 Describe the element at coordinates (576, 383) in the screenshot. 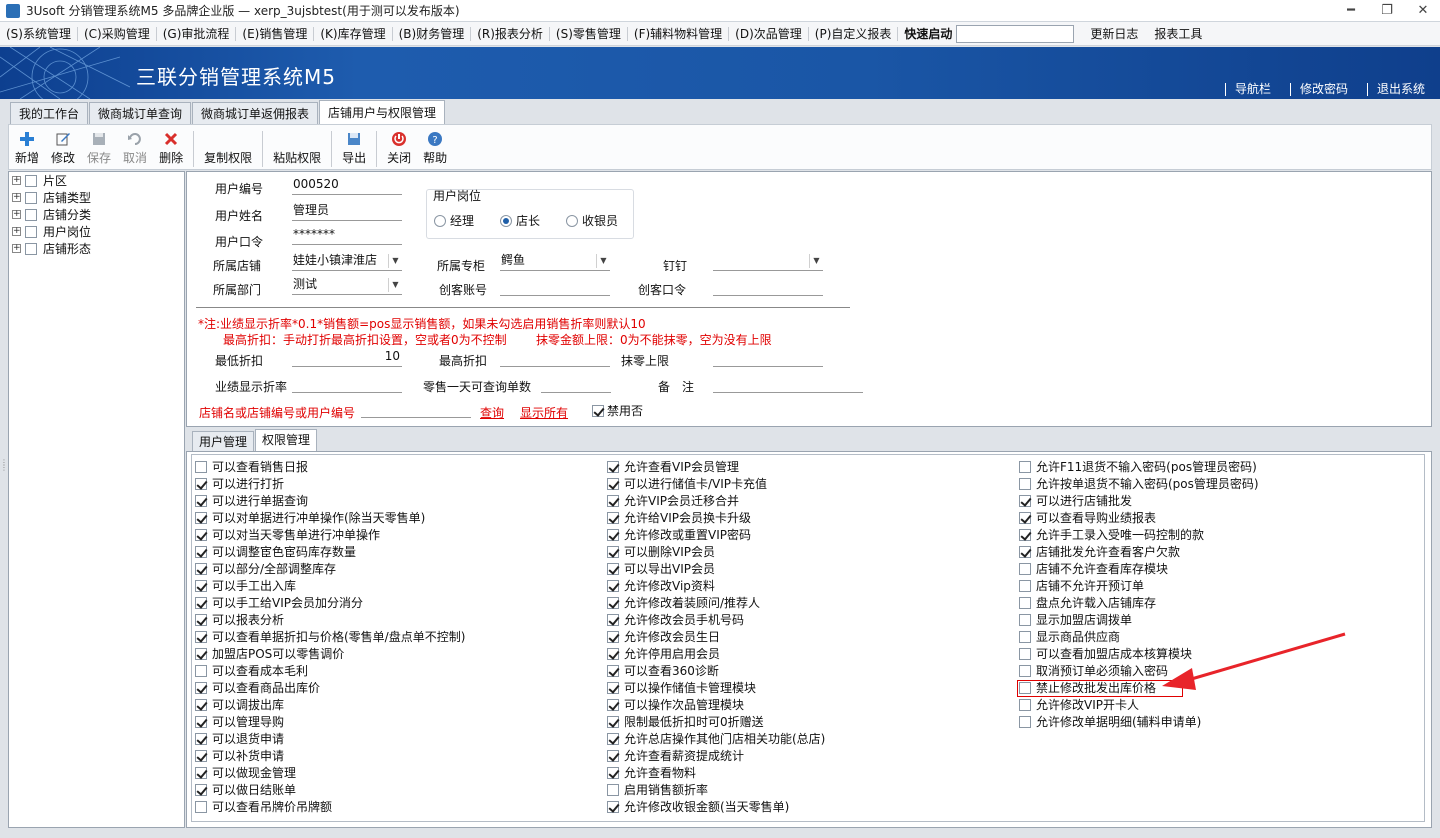

I see `retail-query-field` at that location.